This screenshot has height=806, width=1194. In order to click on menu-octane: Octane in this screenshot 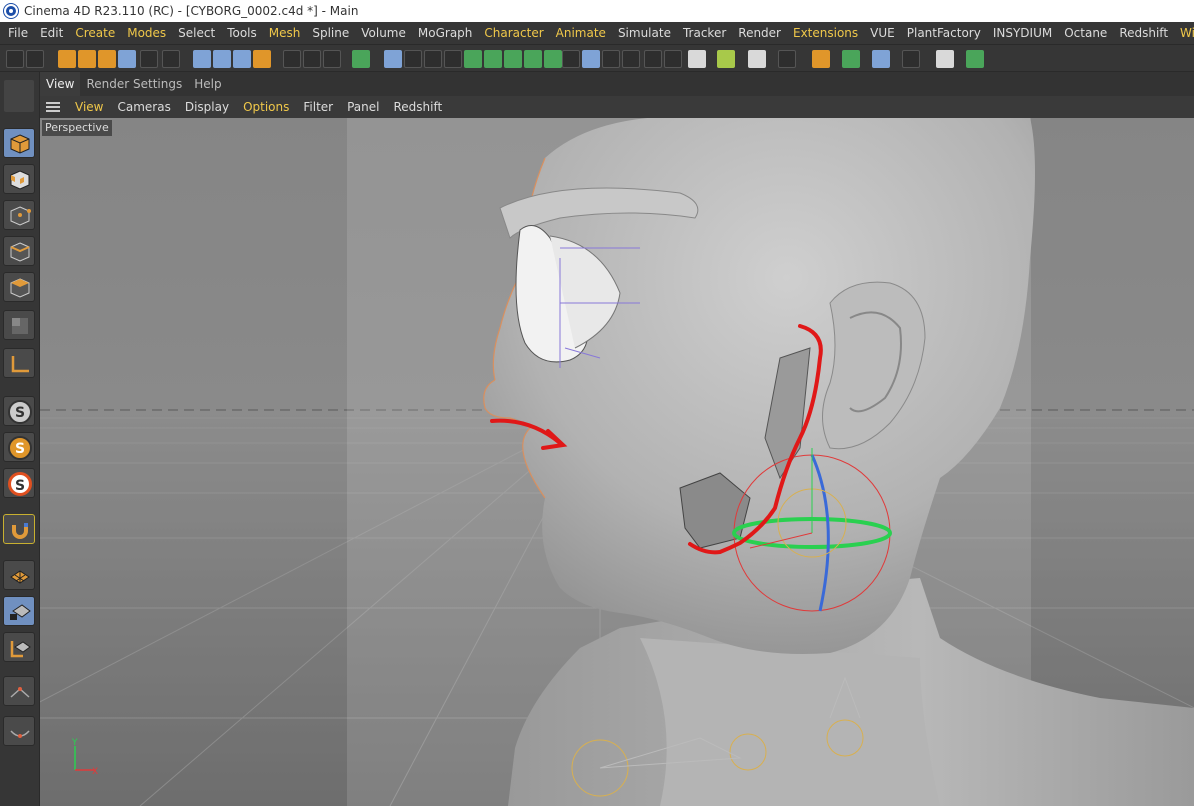, I will do `click(1085, 33)`.